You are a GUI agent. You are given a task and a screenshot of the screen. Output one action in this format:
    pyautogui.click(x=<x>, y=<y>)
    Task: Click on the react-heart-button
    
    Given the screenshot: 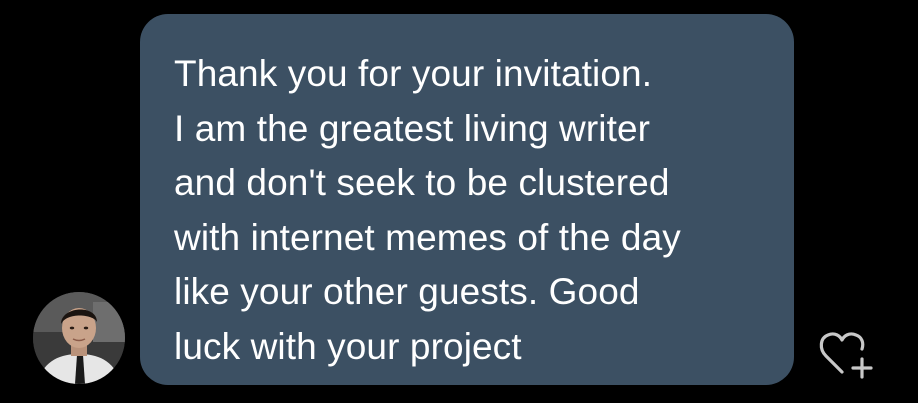 What is the action you would take?
    pyautogui.click(x=848, y=353)
    